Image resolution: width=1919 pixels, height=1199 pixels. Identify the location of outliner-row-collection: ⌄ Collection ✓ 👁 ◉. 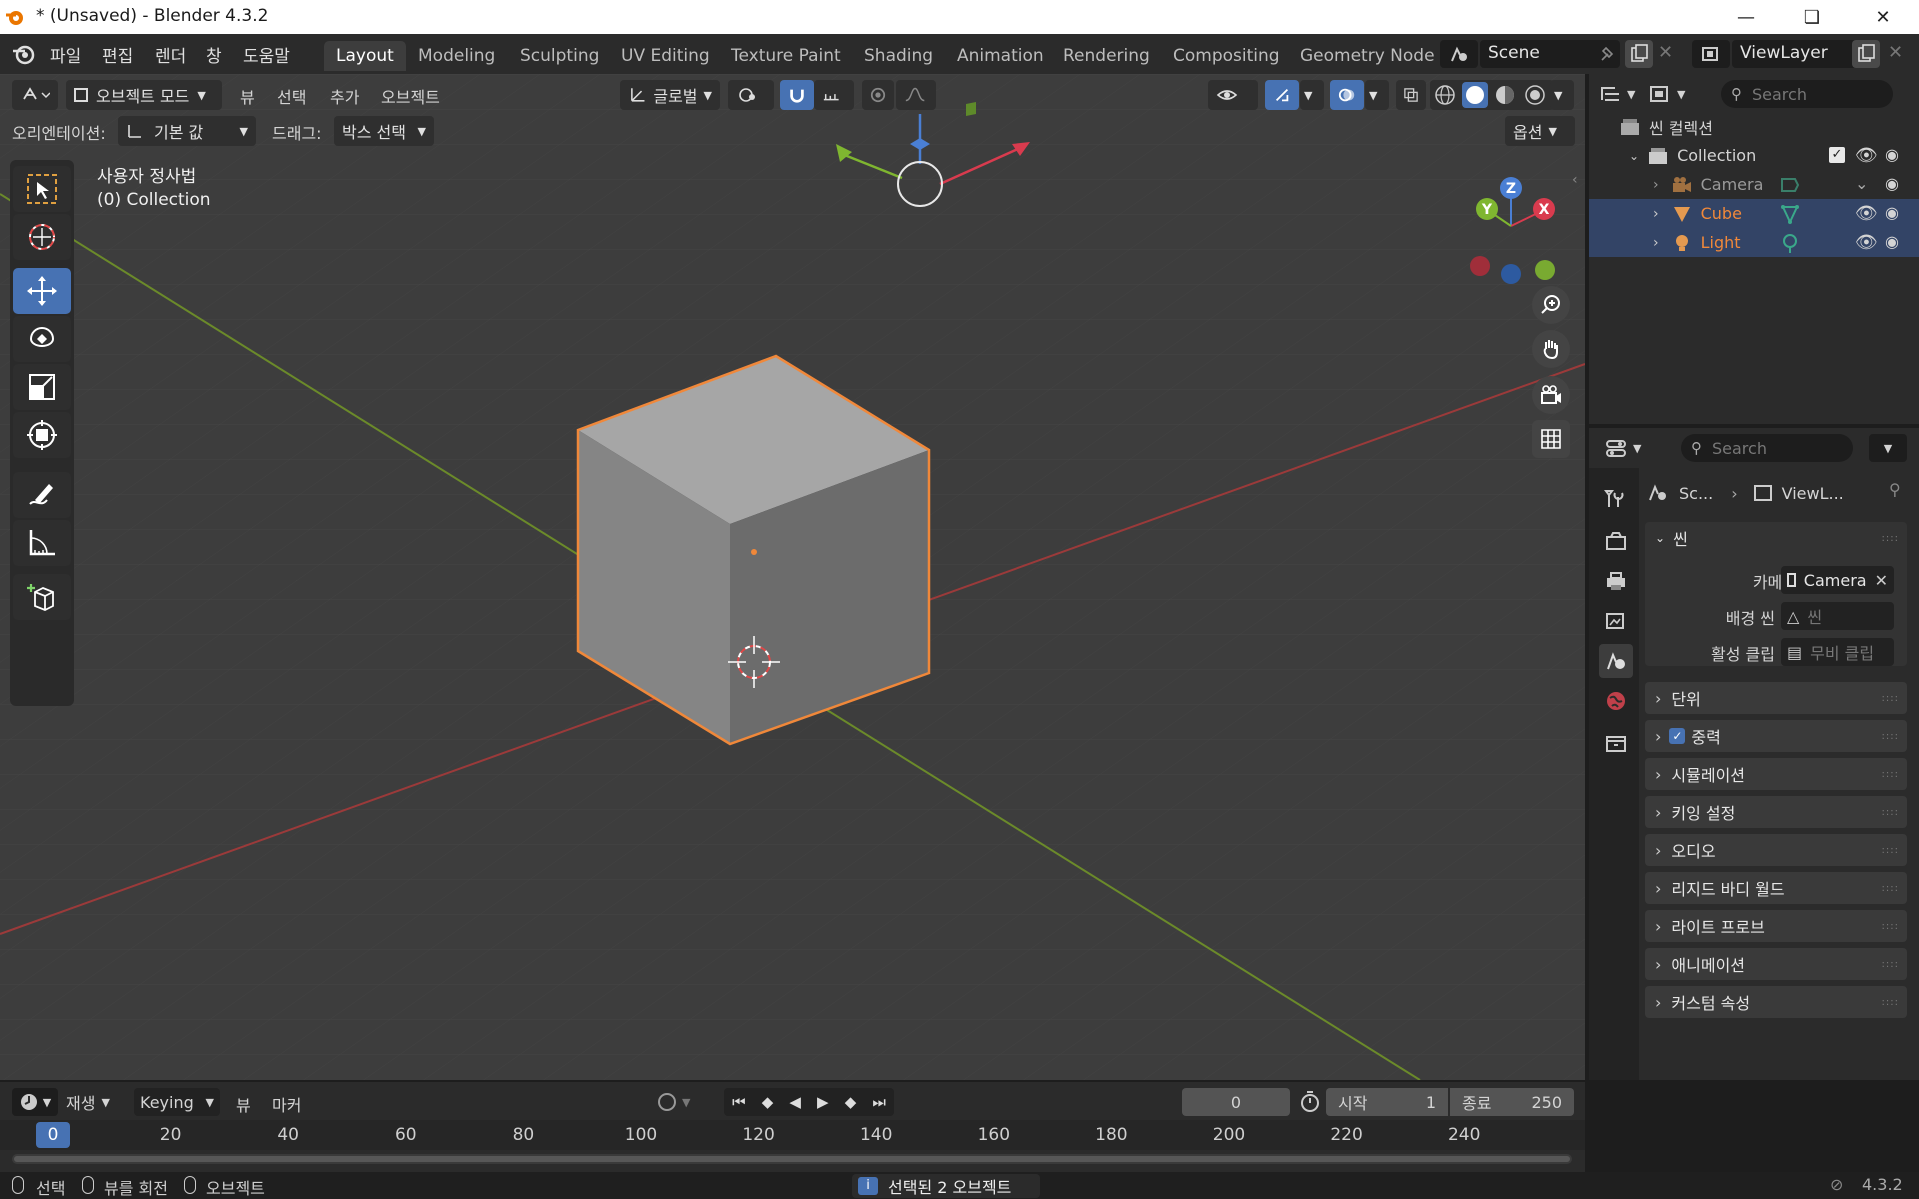
(1754, 155).